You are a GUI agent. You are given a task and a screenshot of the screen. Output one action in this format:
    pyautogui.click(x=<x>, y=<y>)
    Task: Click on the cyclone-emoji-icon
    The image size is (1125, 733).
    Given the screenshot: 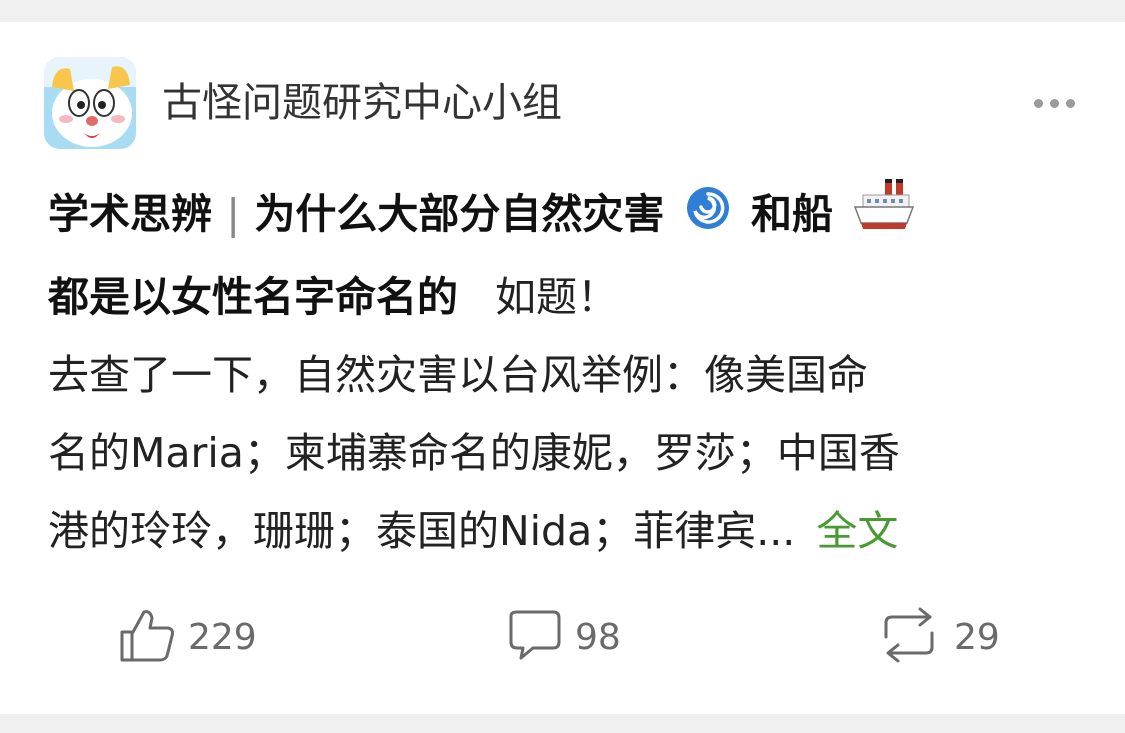 What is the action you would take?
    pyautogui.click(x=708, y=217)
    